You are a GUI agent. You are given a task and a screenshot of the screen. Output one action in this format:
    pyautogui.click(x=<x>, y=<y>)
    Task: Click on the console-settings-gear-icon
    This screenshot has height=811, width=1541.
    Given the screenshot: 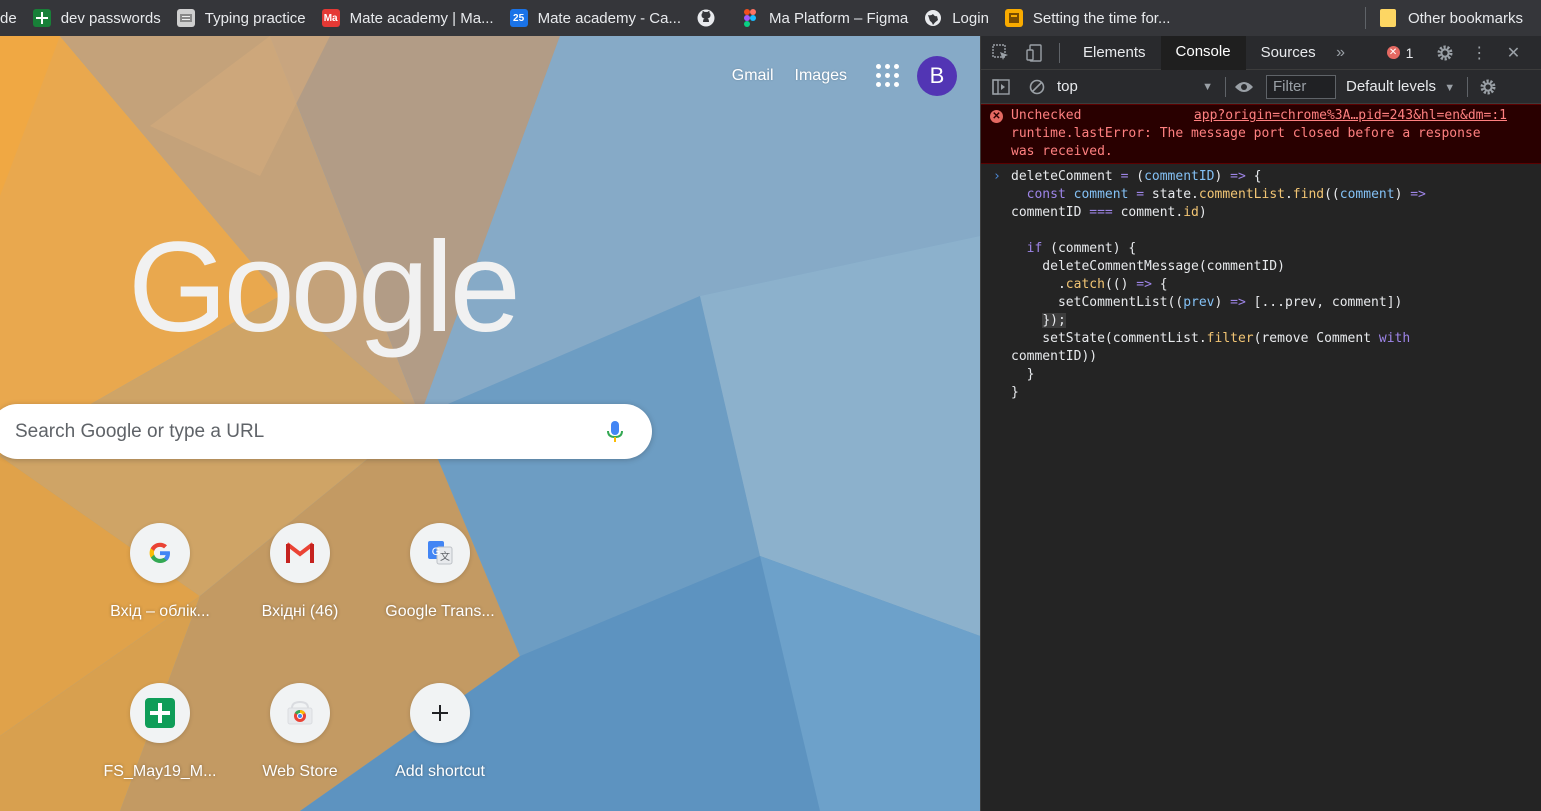 What is the action you would take?
    pyautogui.click(x=1488, y=87)
    